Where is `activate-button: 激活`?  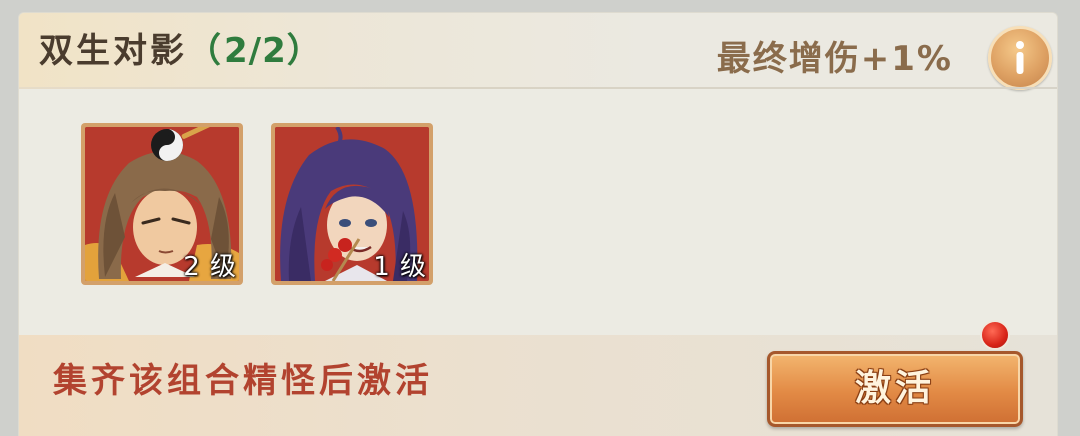 activate-button: 激活 is located at coordinates (895, 389).